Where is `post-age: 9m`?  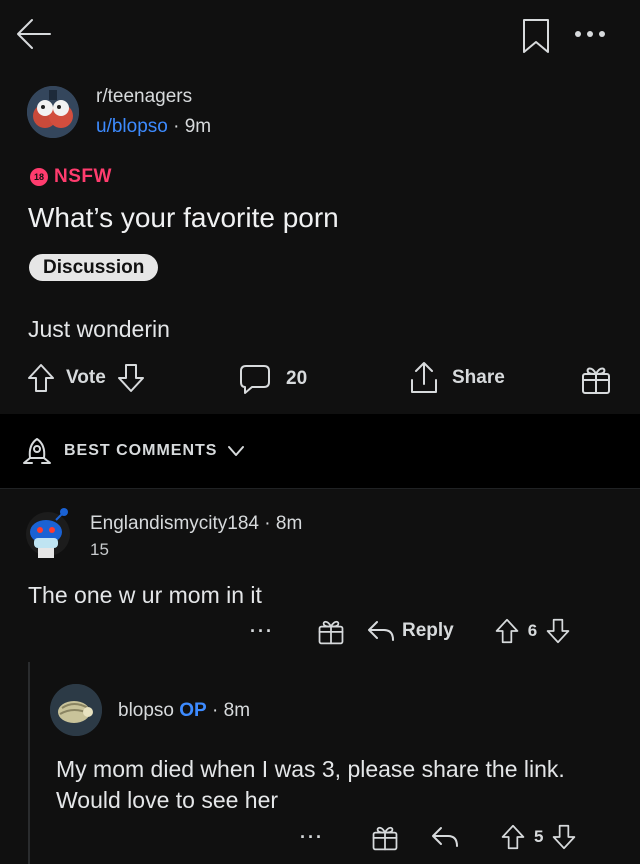
post-age: 9m is located at coordinates (198, 126).